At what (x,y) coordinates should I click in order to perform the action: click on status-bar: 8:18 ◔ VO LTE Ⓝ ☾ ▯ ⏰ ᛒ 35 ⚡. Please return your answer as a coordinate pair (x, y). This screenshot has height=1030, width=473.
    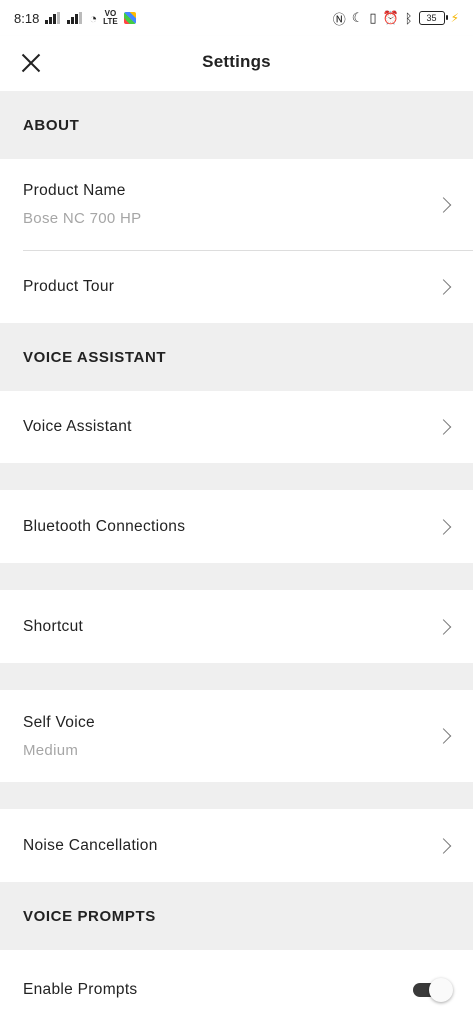
    Looking at the image, I should click on (236, 18).